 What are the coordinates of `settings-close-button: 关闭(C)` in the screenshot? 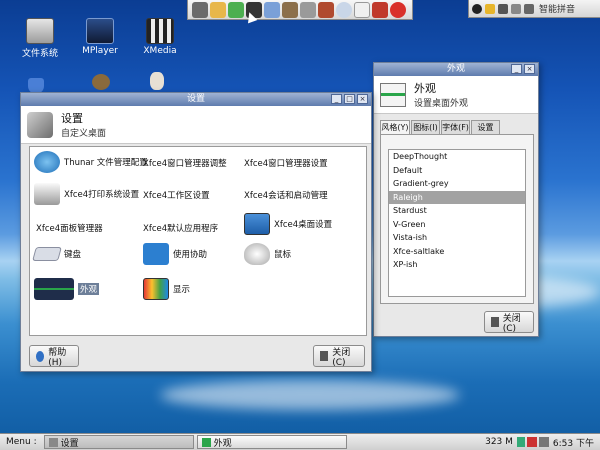 It's located at (339, 356).